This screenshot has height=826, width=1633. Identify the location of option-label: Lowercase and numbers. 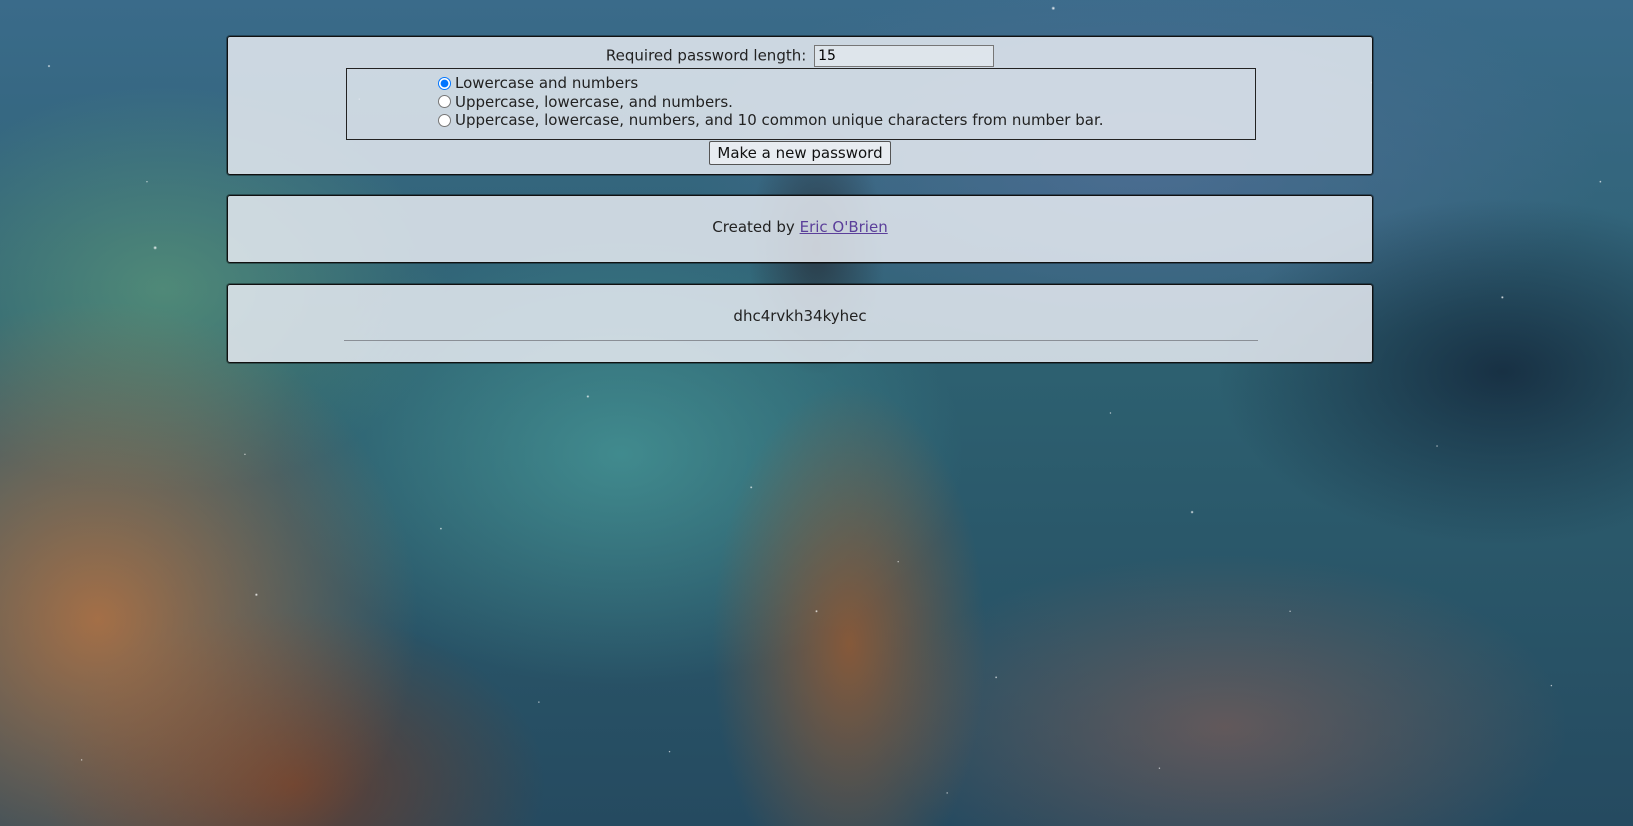
(547, 83).